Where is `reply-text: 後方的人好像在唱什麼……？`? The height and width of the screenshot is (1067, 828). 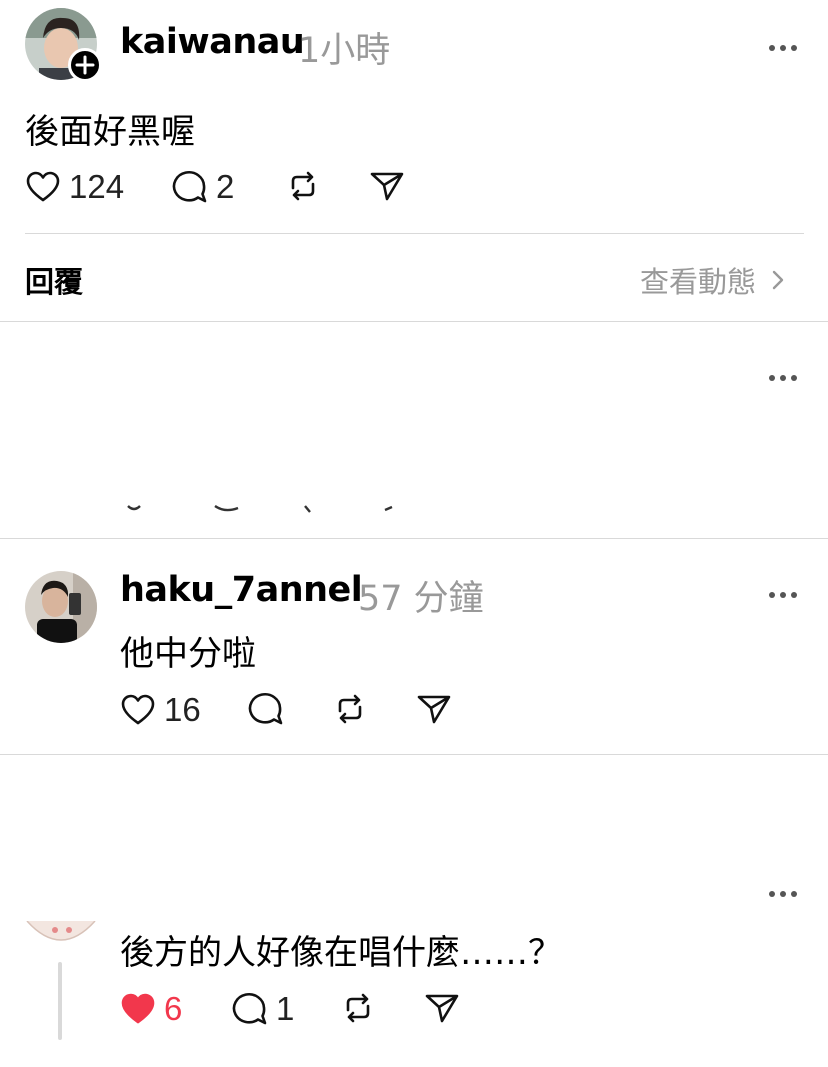
reply-text: 後方的人好像在唱什麼……？ is located at coordinates (341, 953).